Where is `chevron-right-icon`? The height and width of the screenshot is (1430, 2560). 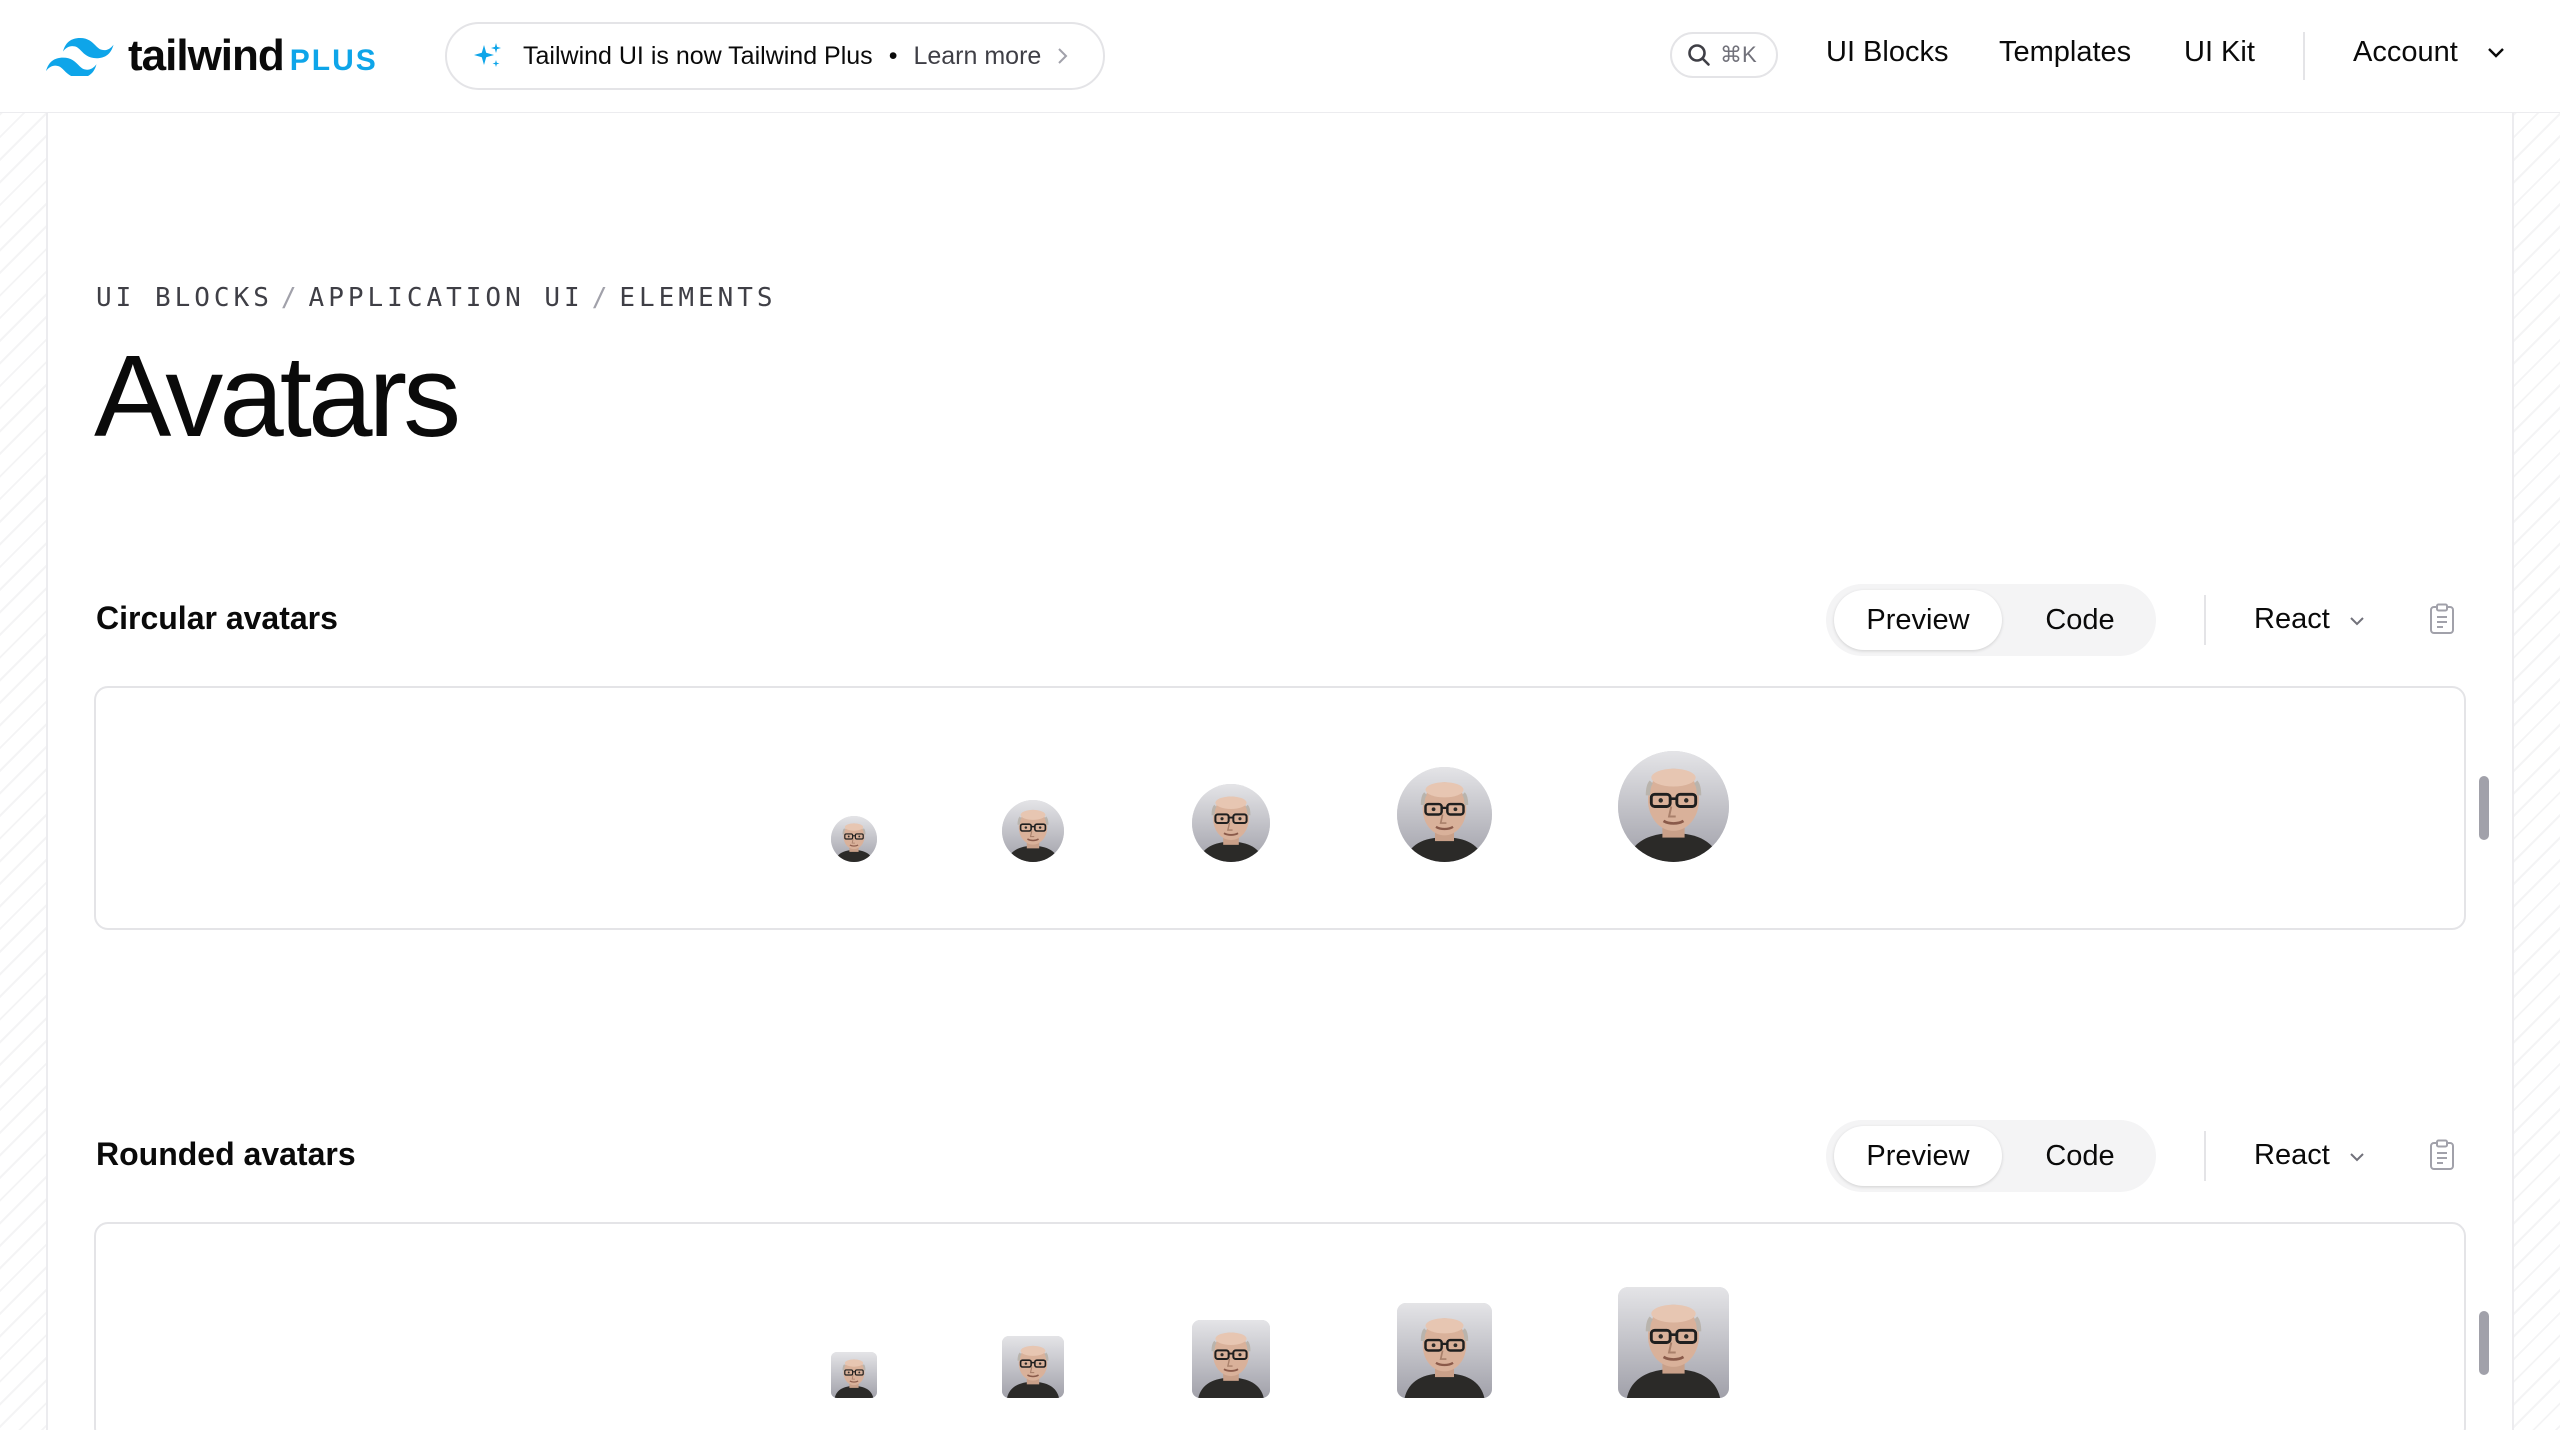 chevron-right-icon is located at coordinates (1063, 56).